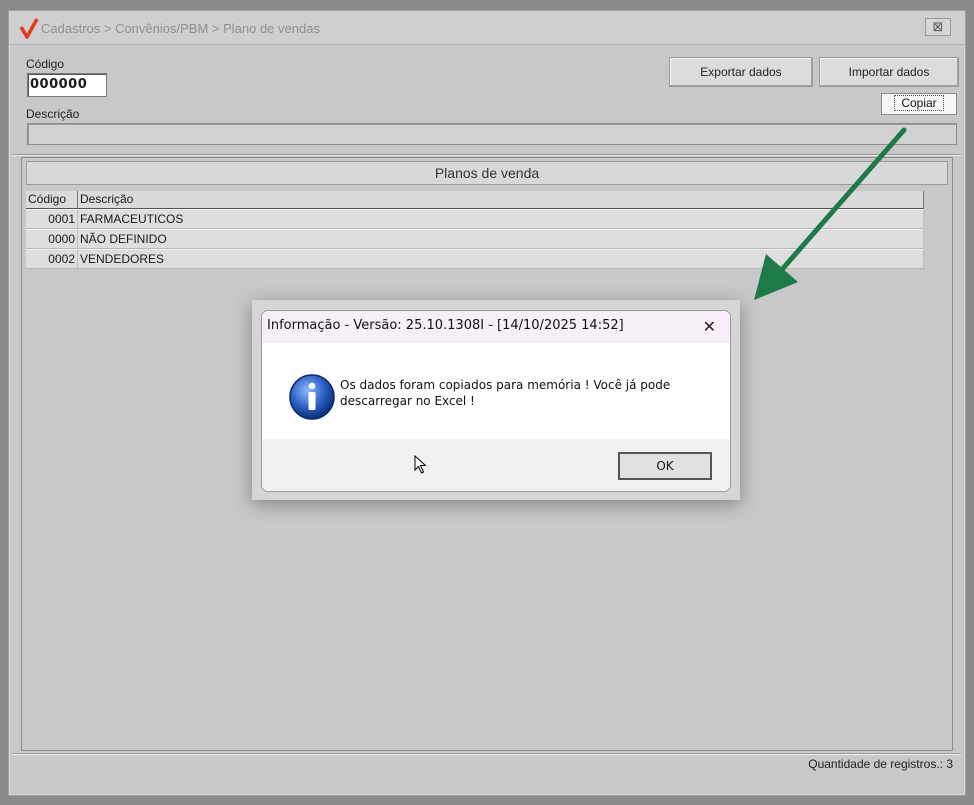  What do you see at coordinates (67, 85) in the screenshot?
I see `codigo-input: 000000` at bounding box center [67, 85].